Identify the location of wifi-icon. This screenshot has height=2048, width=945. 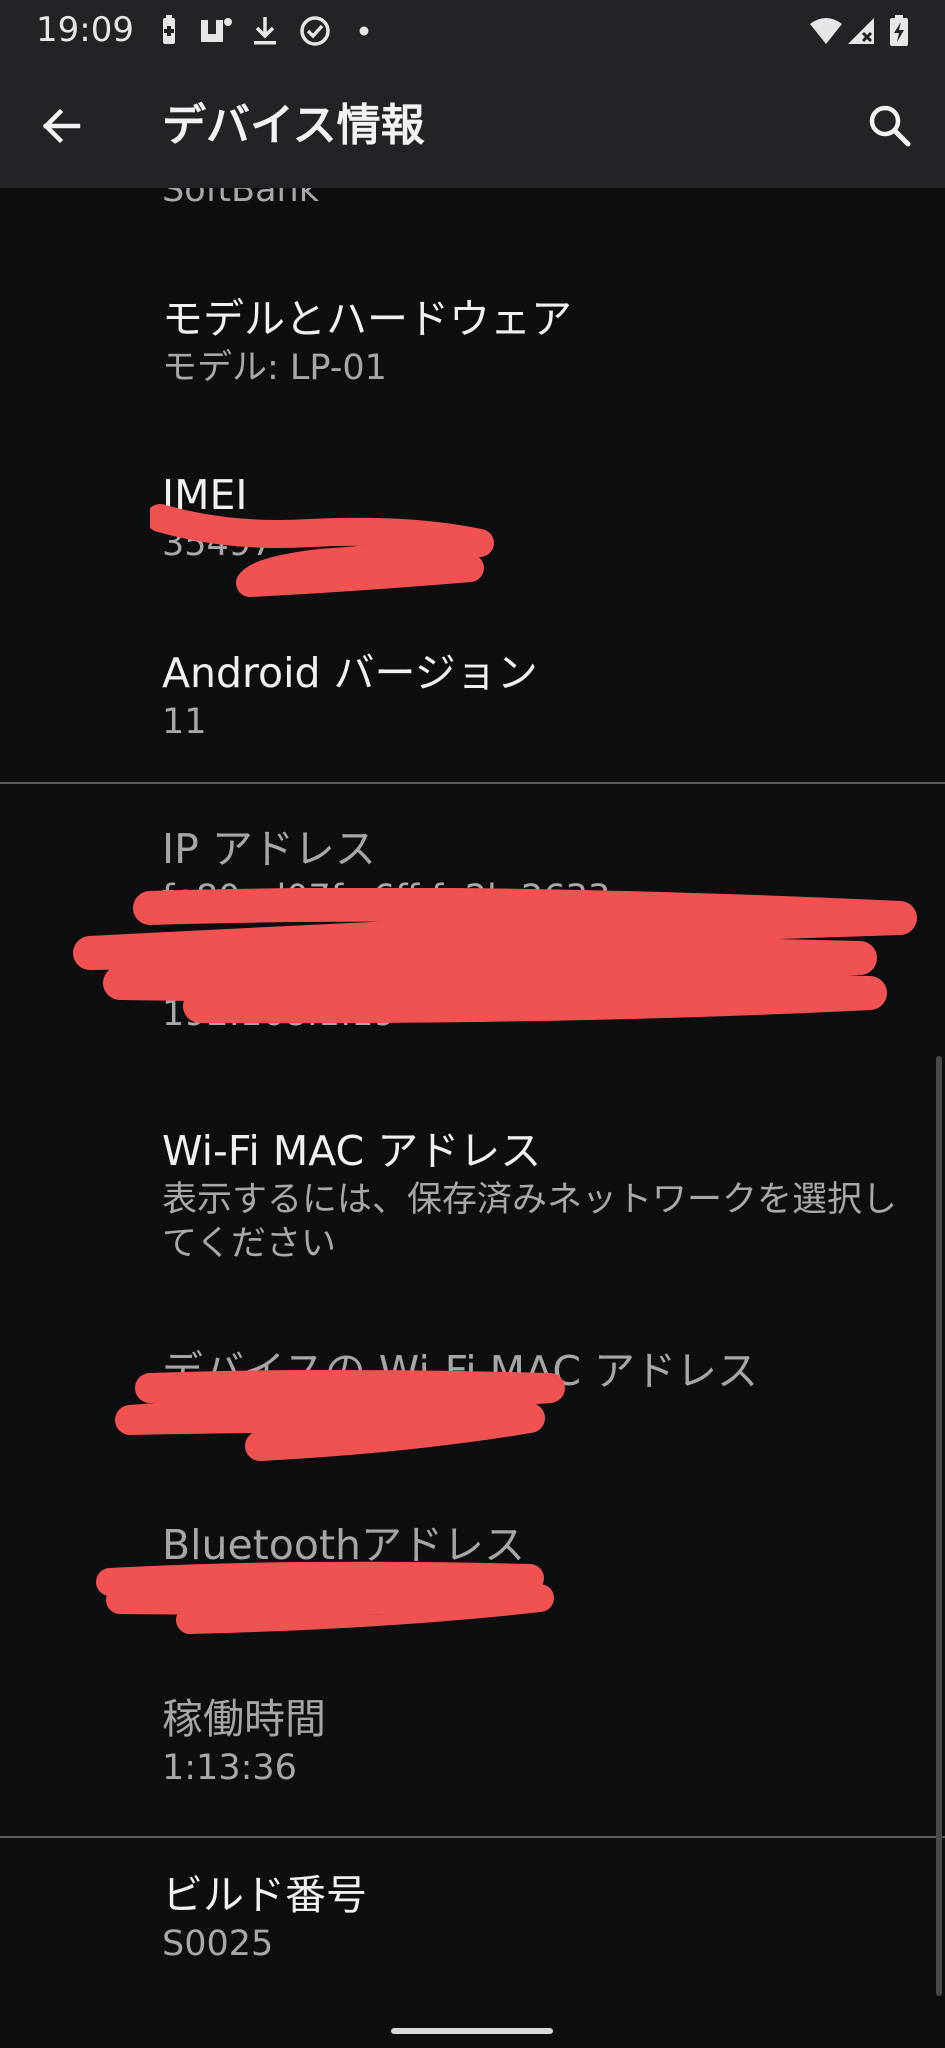
(826, 31).